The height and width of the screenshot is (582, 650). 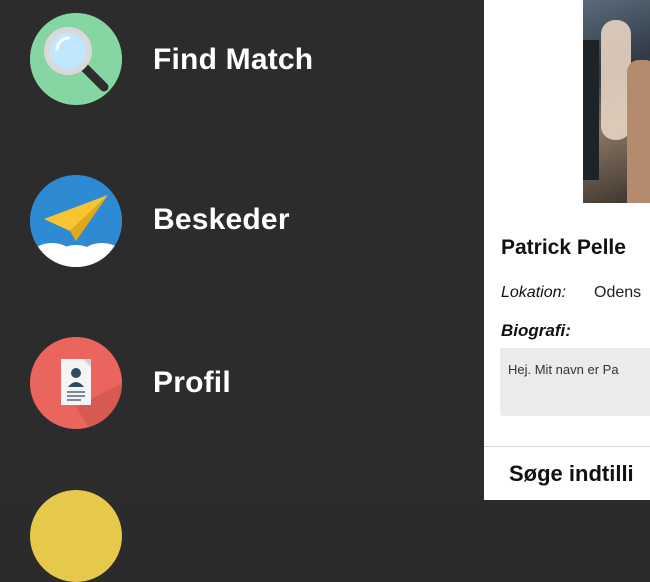 What do you see at coordinates (76, 221) in the screenshot?
I see `paper-plane-icon` at bounding box center [76, 221].